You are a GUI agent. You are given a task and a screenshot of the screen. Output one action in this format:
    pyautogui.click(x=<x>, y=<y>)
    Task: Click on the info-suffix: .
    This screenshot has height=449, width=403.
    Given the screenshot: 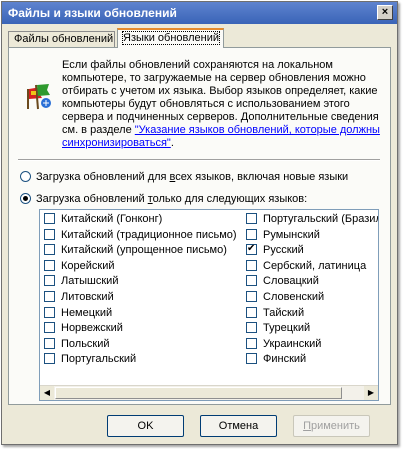 What is the action you would take?
    pyautogui.click(x=172, y=143)
    